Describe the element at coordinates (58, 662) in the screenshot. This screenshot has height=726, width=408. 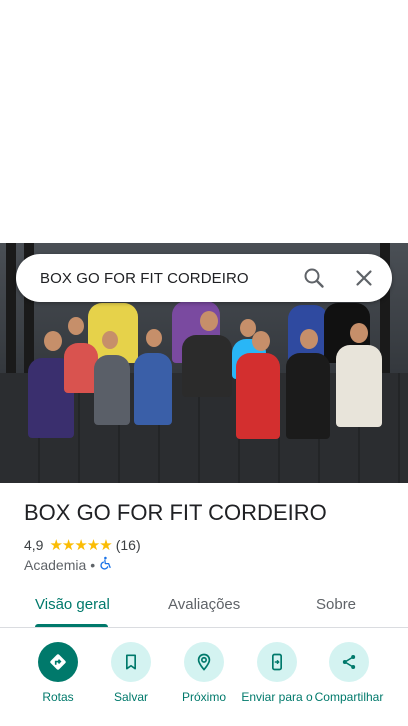
I see `directions-icon` at that location.